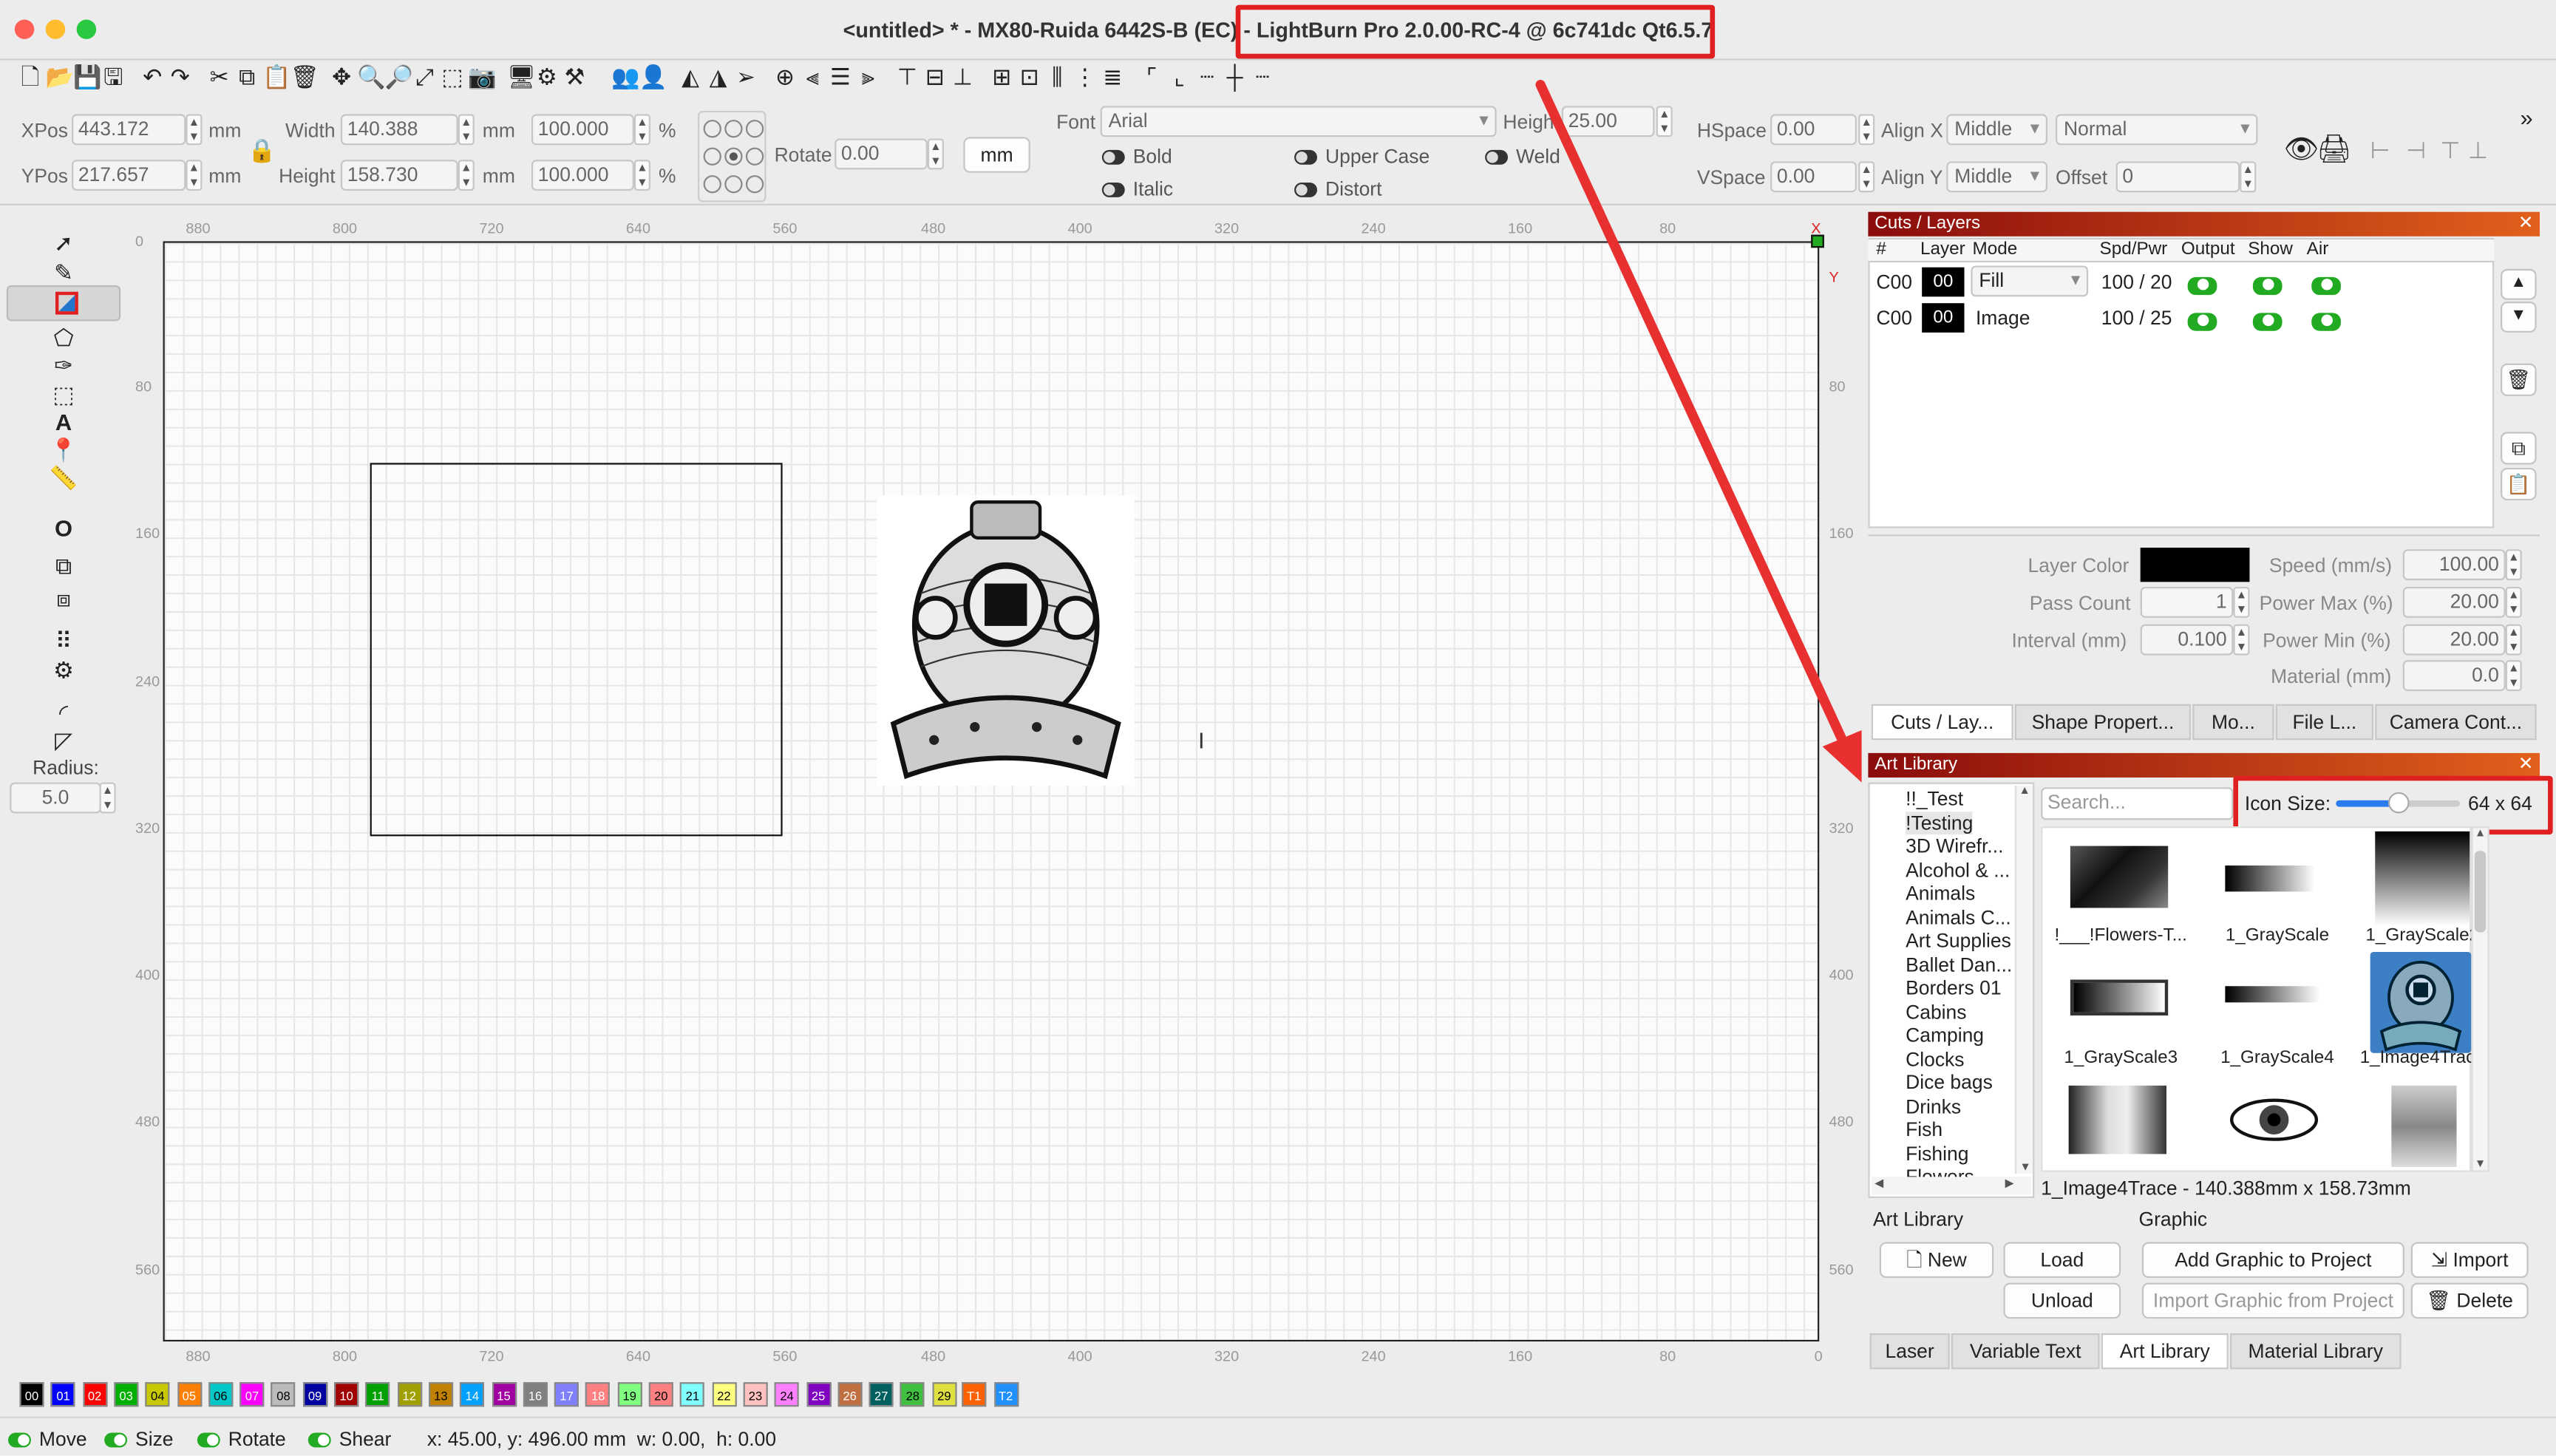  Describe the element at coordinates (2424, 882) in the screenshot. I see `thumb-grayscale2` at that location.